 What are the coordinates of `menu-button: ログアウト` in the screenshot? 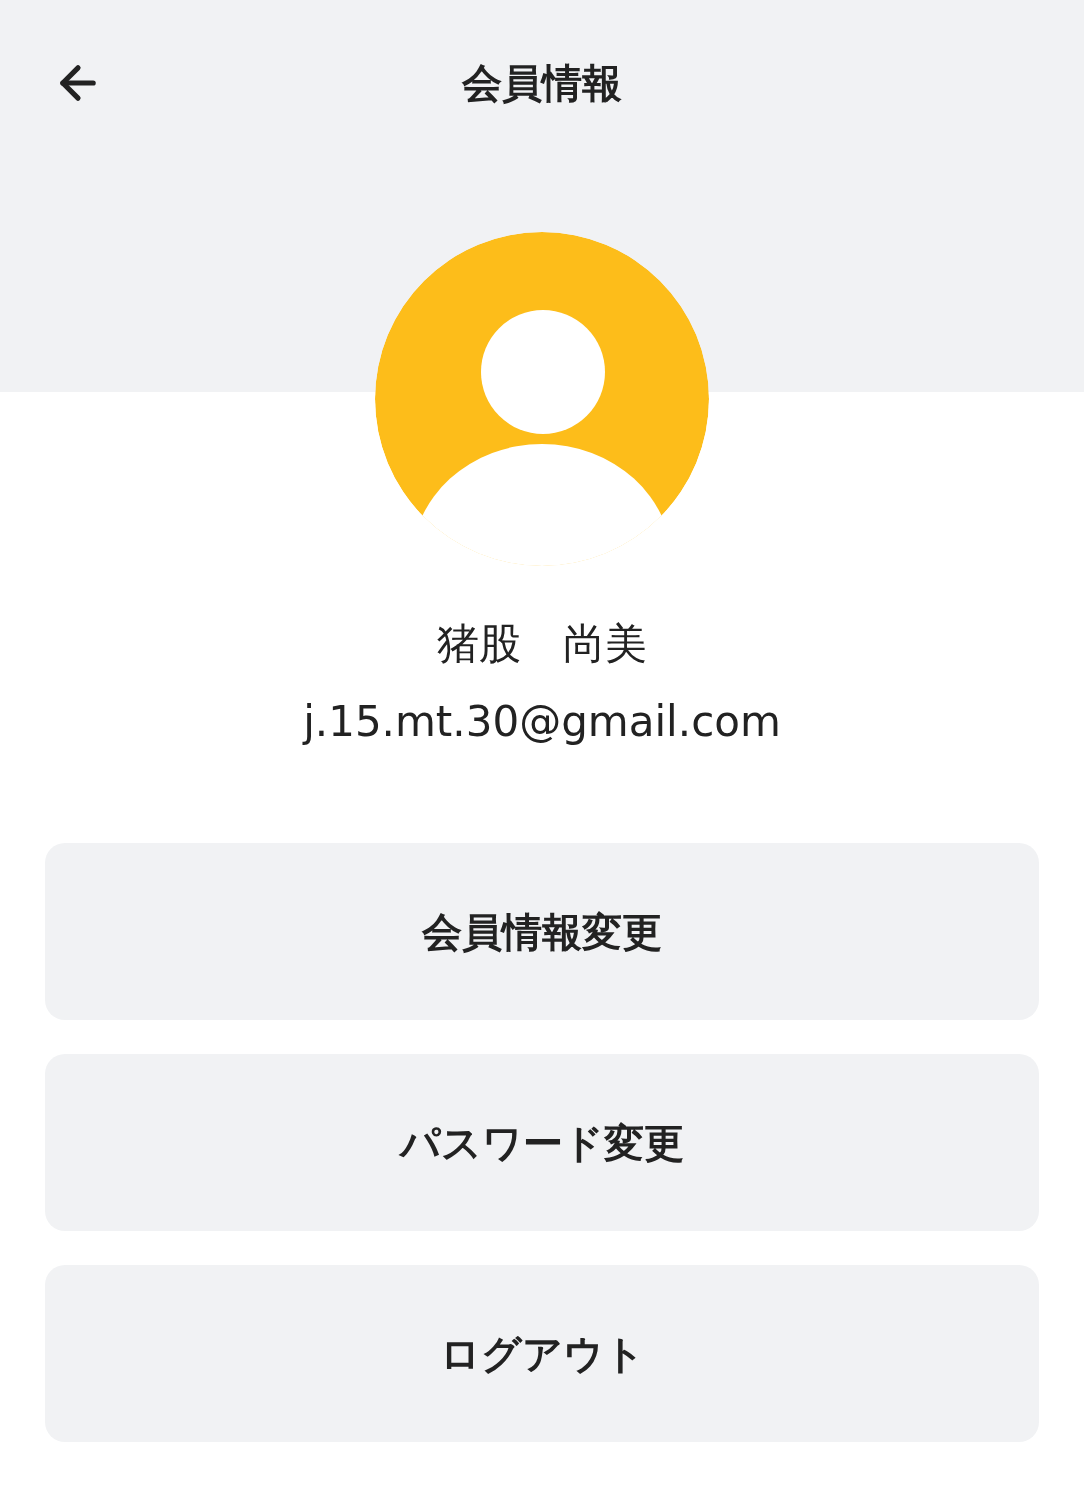 It's located at (542, 1353).